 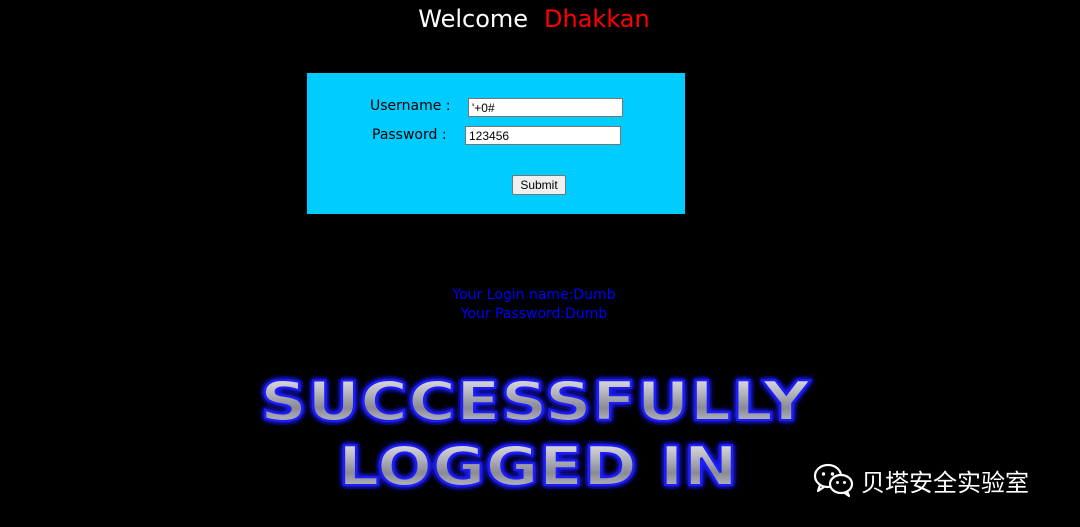 What do you see at coordinates (473, 19) in the screenshot?
I see `welcome-label: Welcome` at bounding box center [473, 19].